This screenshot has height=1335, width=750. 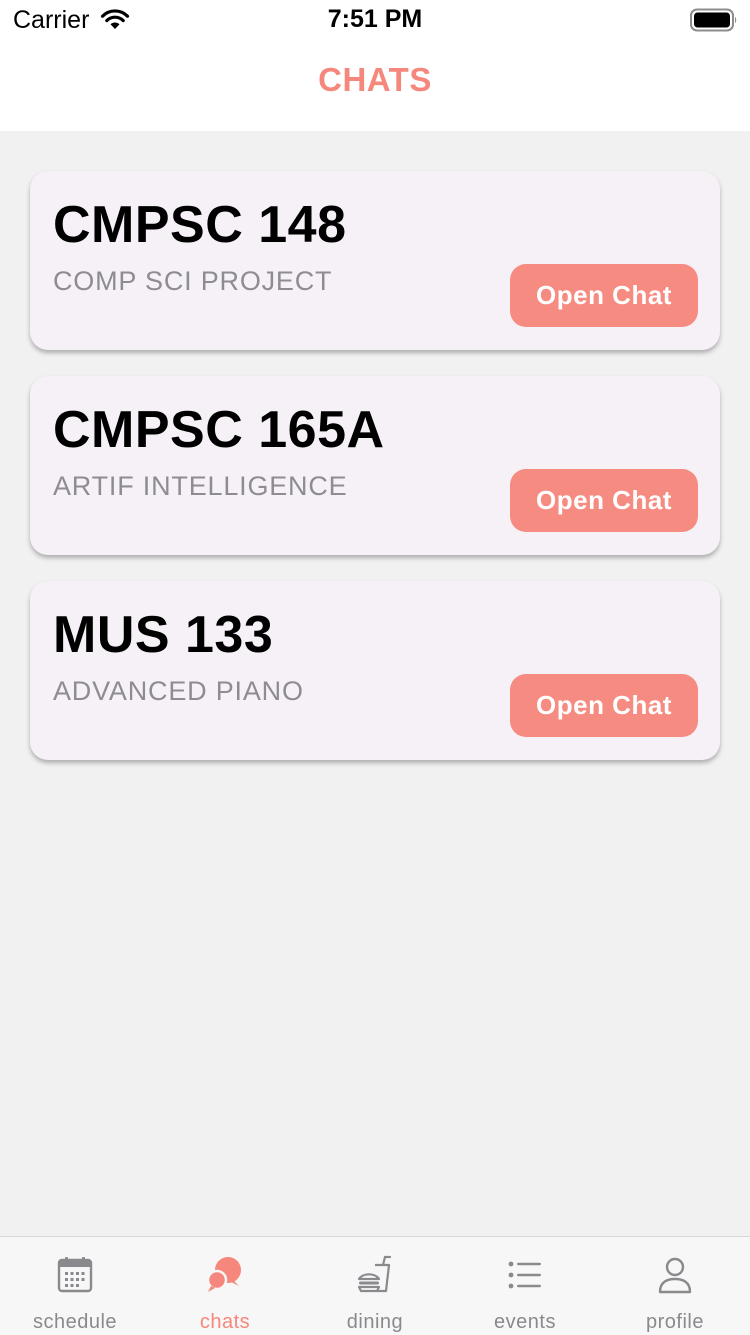 What do you see at coordinates (675, 1322) in the screenshot?
I see `tab-label-profile: profile` at bounding box center [675, 1322].